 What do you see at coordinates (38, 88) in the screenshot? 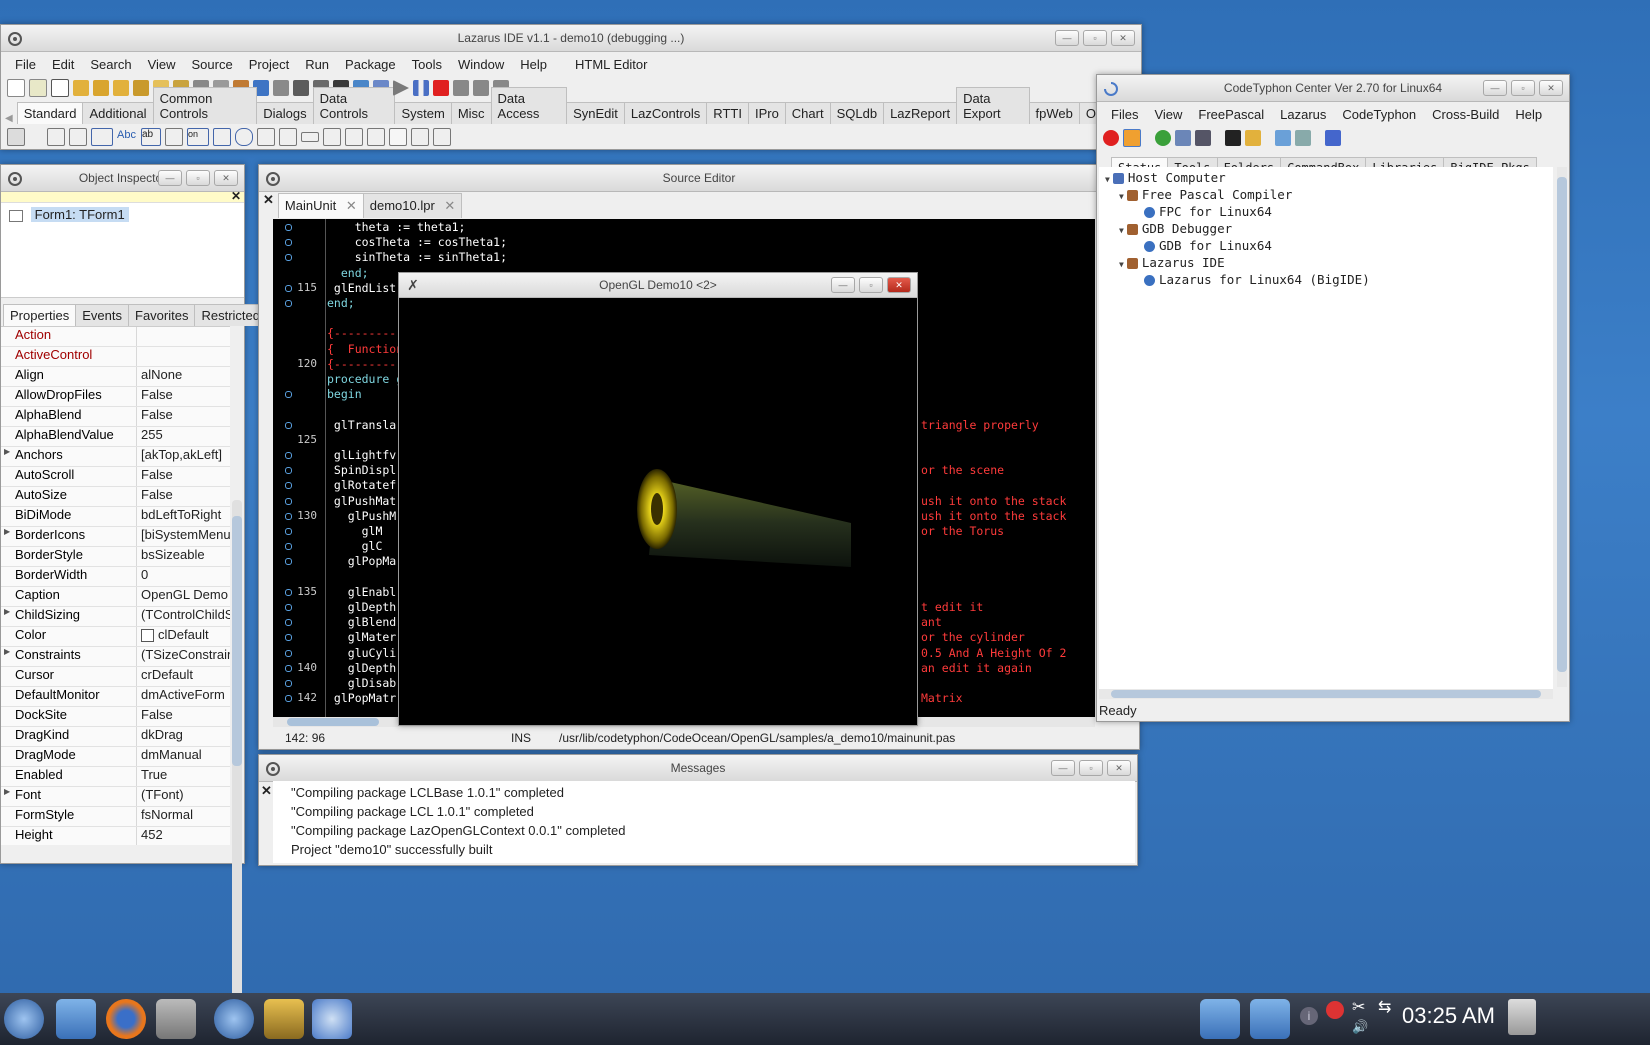
I see `new-form-icon` at bounding box center [38, 88].